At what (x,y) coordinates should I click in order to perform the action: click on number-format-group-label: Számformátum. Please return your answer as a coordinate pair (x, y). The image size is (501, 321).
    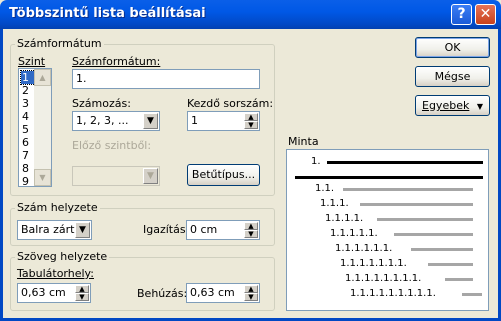
    Looking at the image, I should click on (59, 43).